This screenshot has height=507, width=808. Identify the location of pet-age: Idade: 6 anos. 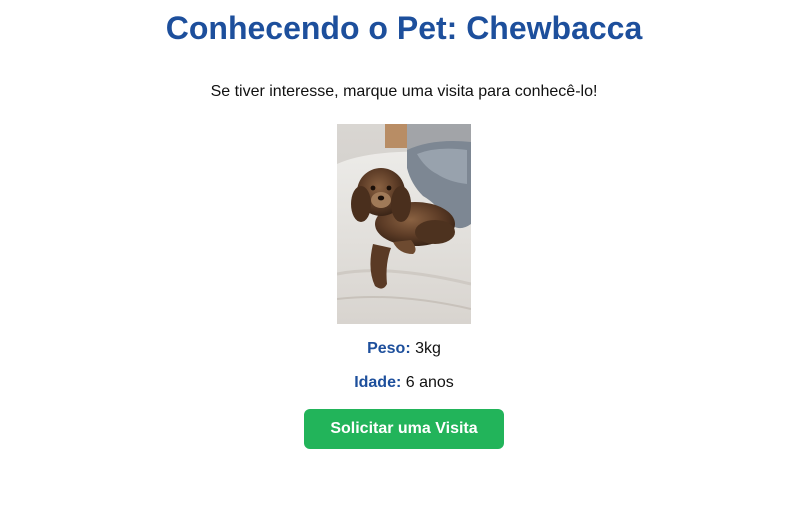
(404, 383).